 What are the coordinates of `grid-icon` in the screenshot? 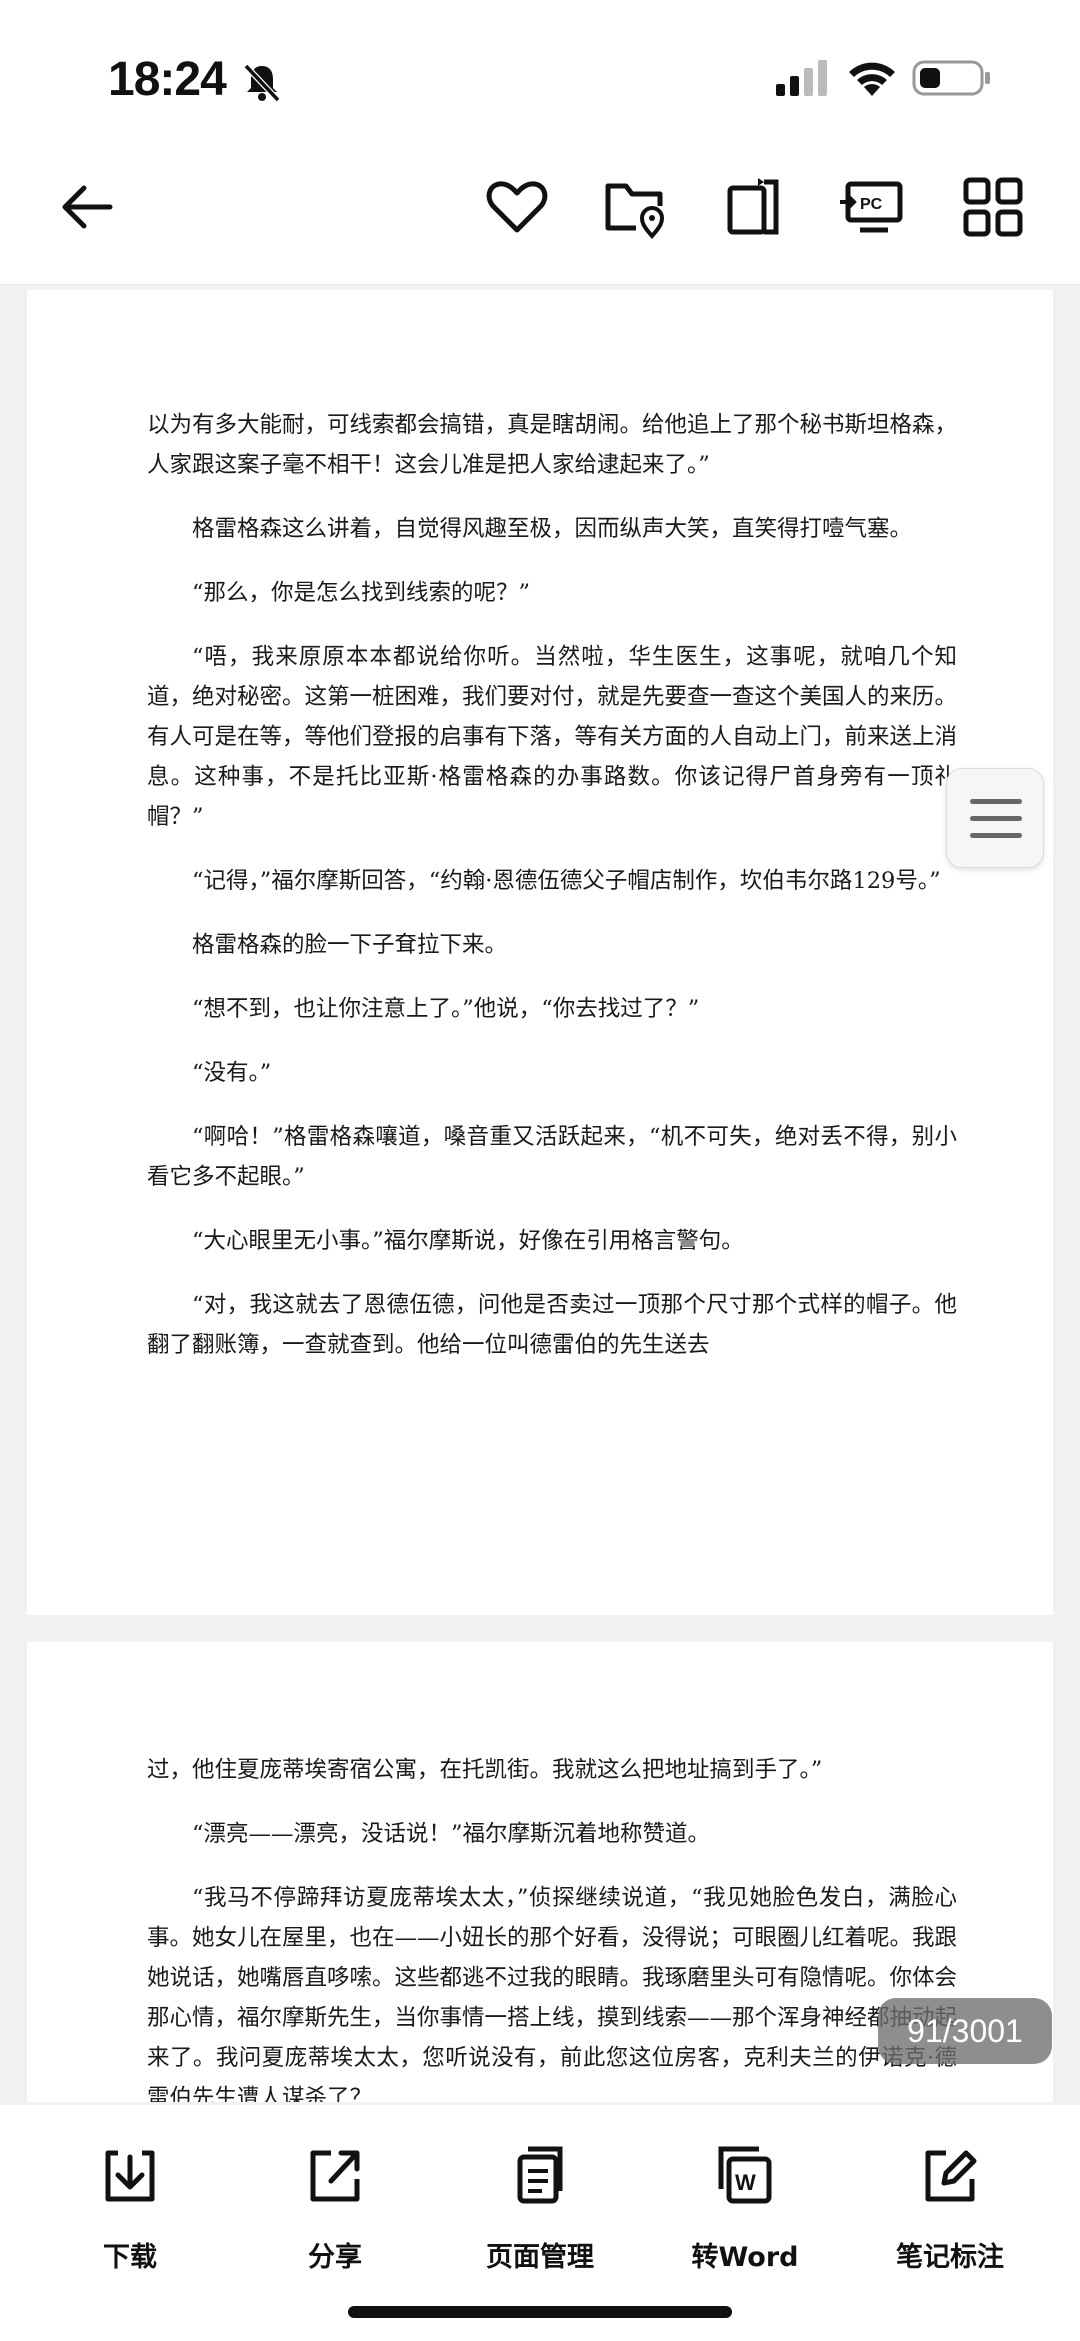 It's located at (993, 207).